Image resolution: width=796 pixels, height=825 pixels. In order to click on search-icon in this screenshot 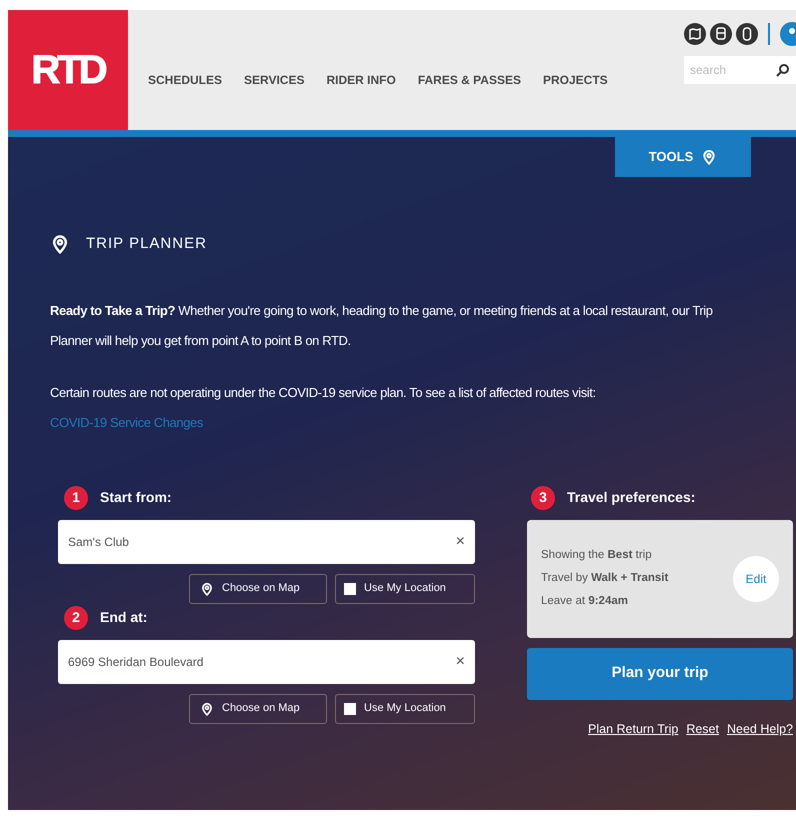, I will do `click(783, 70)`.